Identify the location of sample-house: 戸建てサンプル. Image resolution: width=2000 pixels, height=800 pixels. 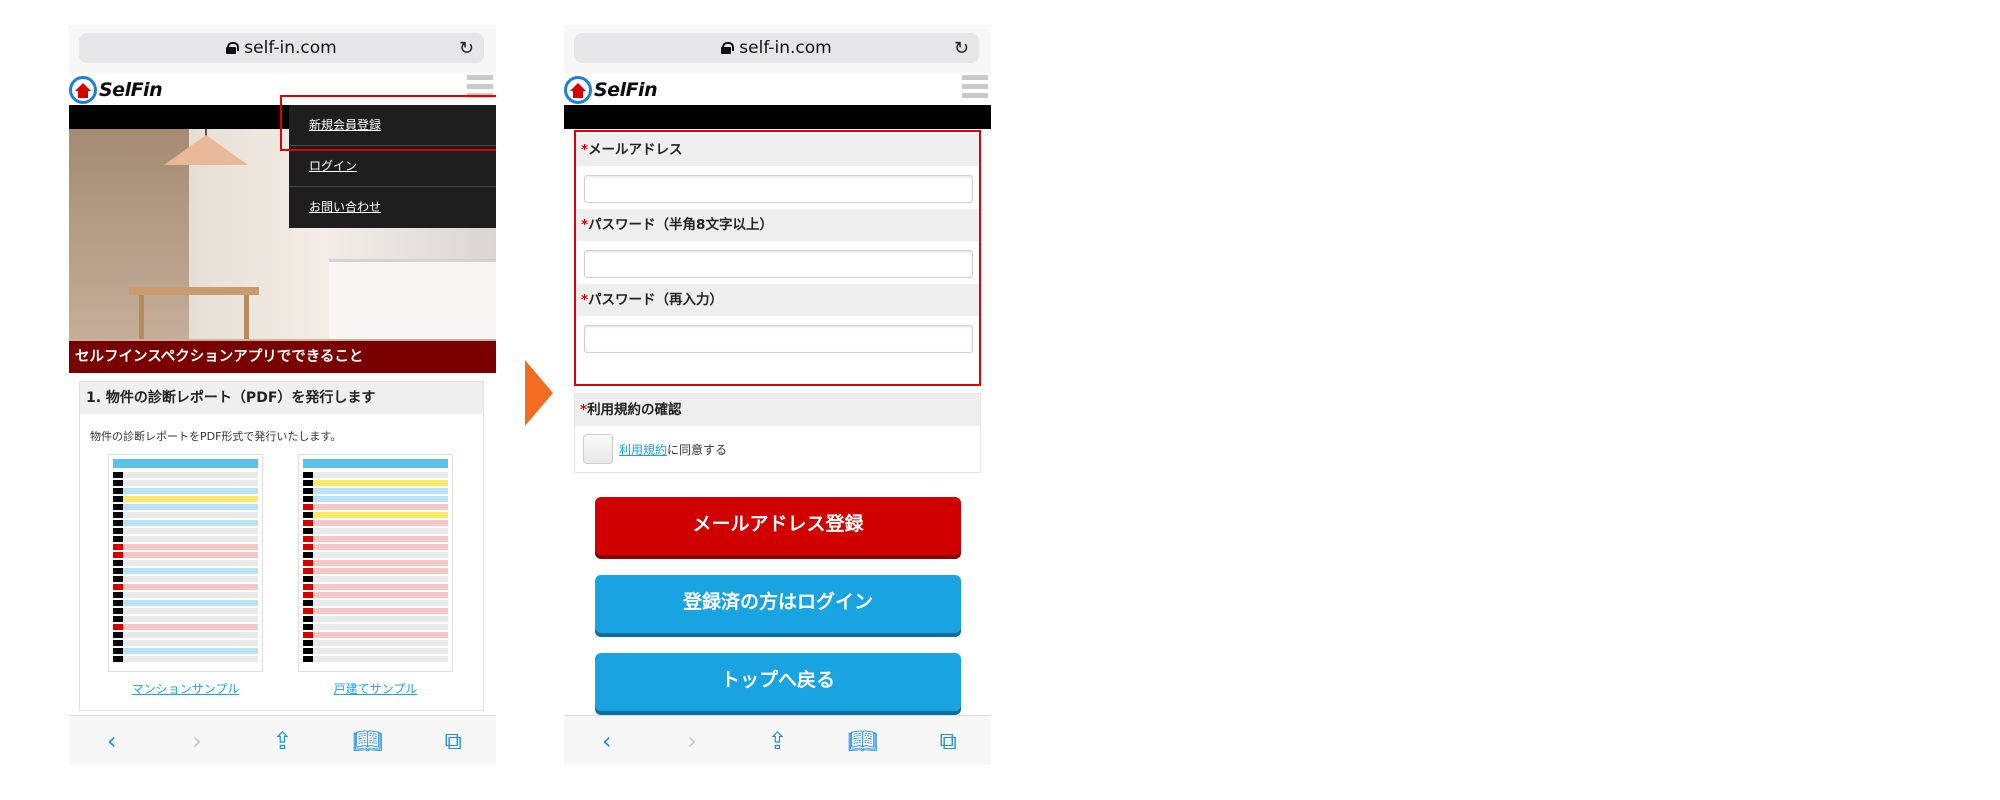
(375, 575).